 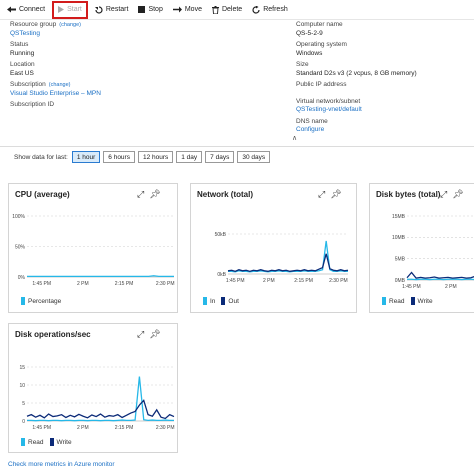 What do you see at coordinates (385, 85) in the screenshot?
I see `public-ip-field: Public IP address` at bounding box center [385, 85].